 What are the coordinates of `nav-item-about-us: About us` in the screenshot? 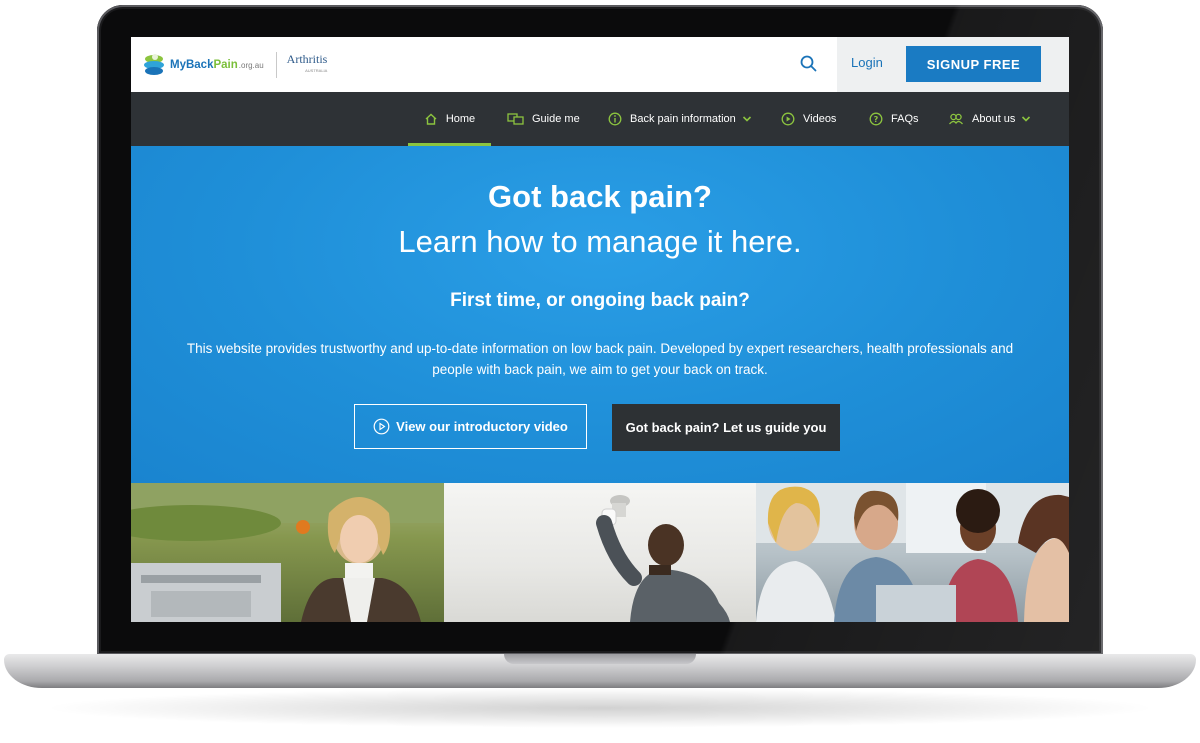 It's located at (989, 119).